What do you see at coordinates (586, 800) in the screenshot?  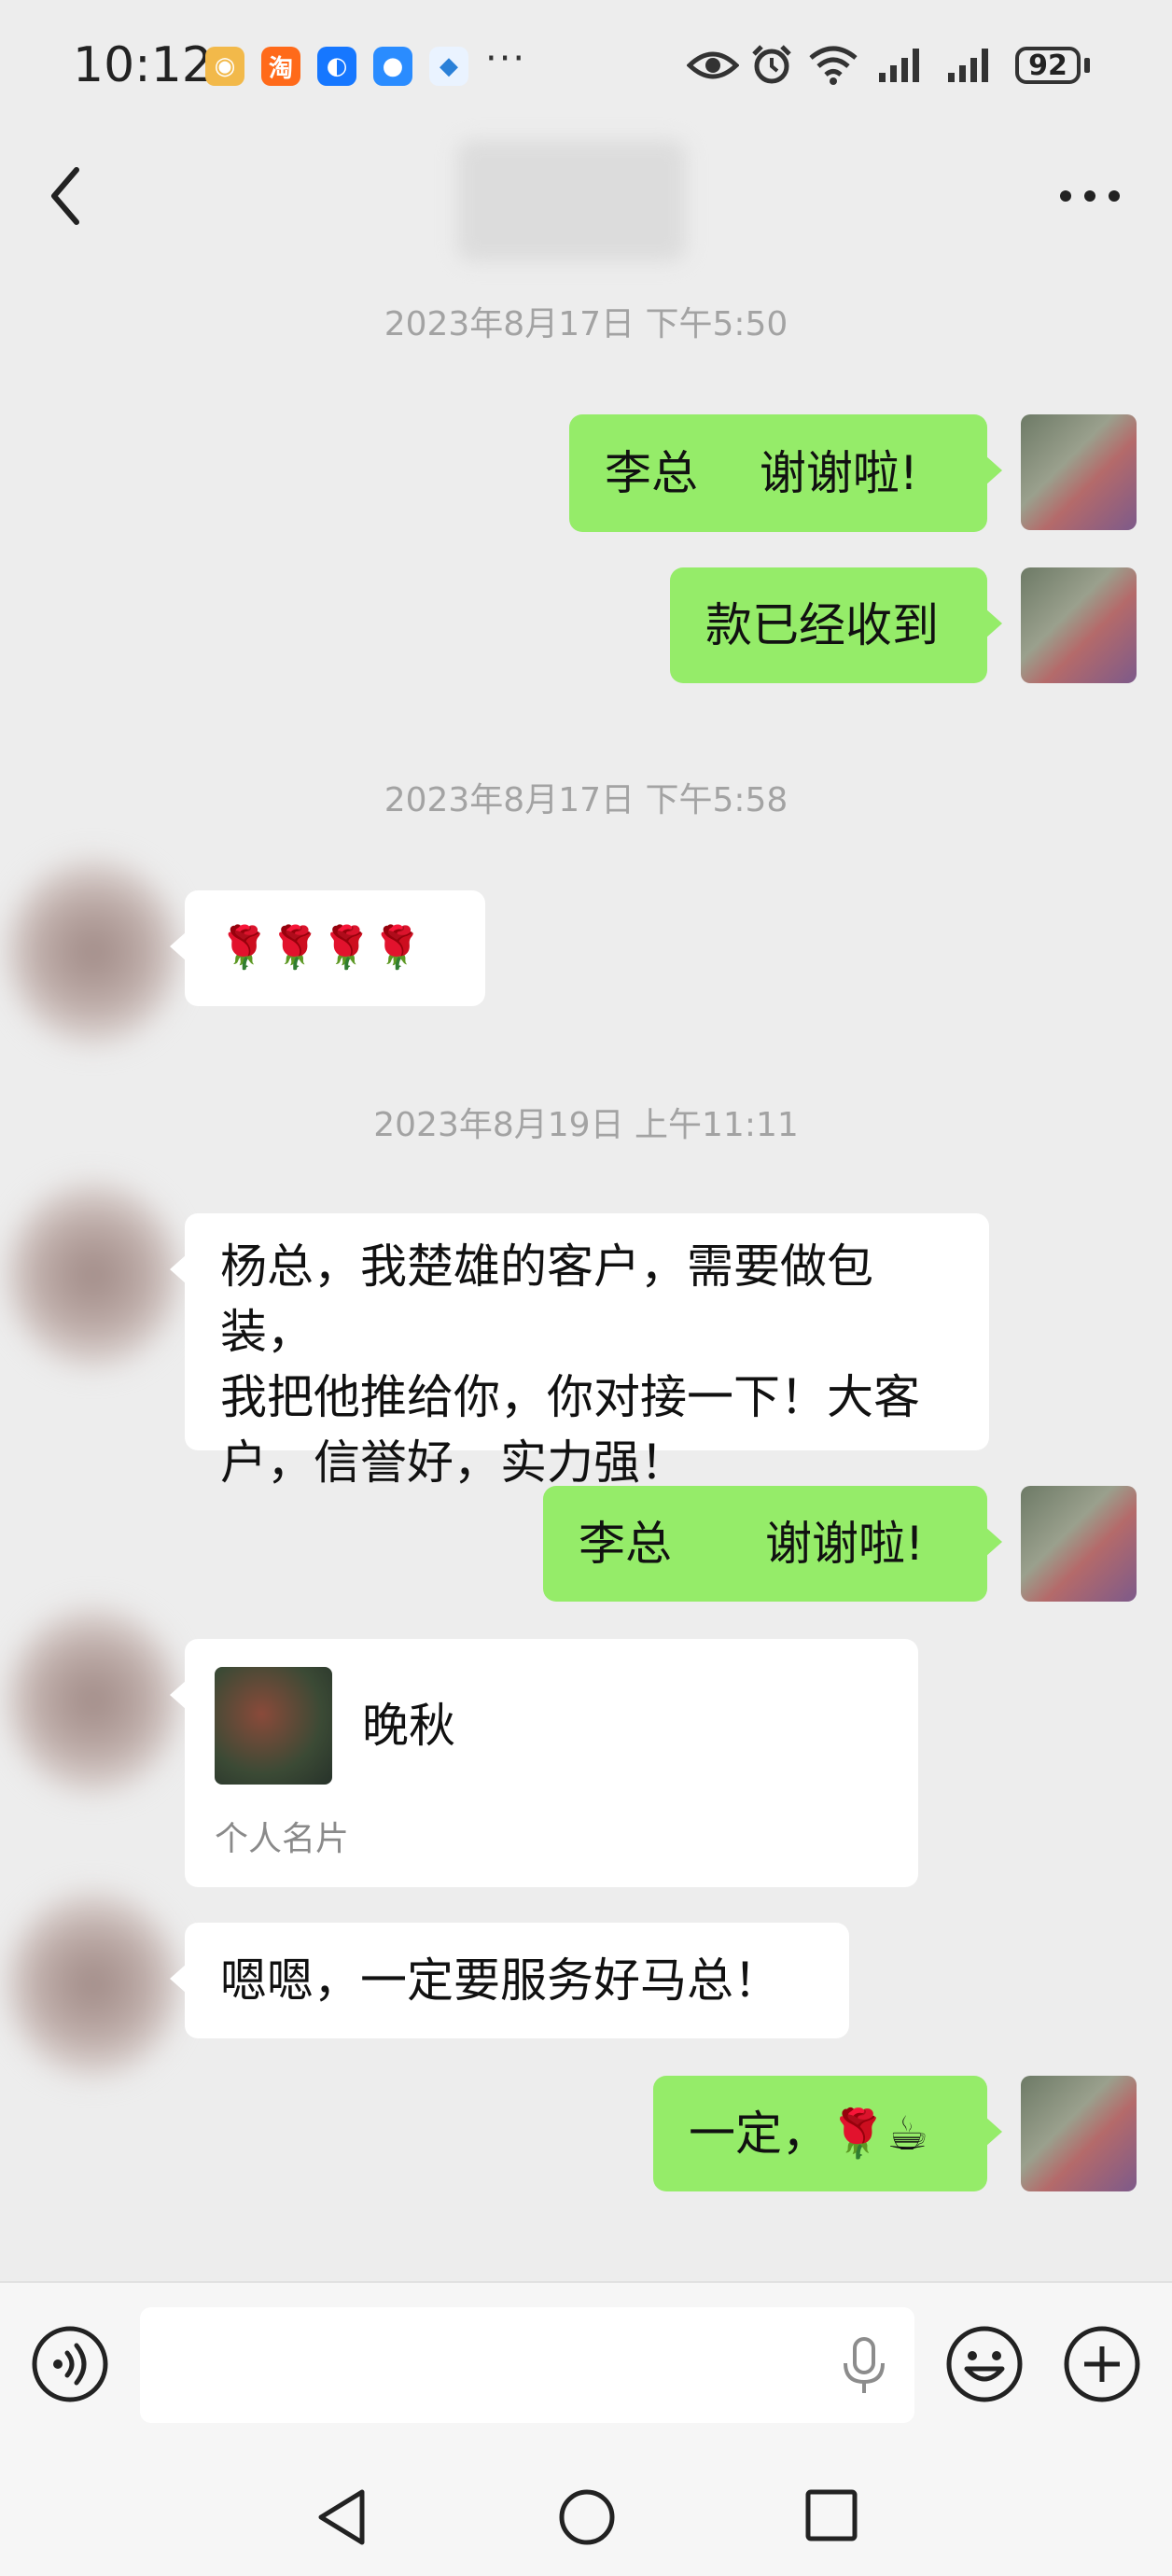 I see `timestamp: 2023年8月17日 下午5:58` at bounding box center [586, 800].